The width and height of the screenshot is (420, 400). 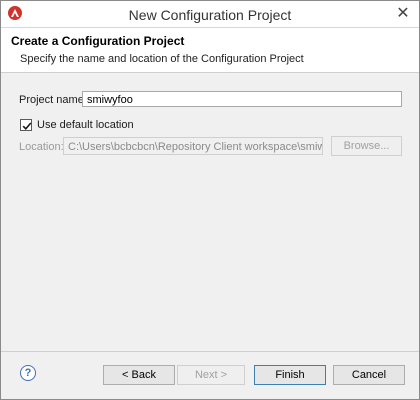 What do you see at coordinates (403, 14) in the screenshot?
I see `close-icon: ✕` at bounding box center [403, 14].